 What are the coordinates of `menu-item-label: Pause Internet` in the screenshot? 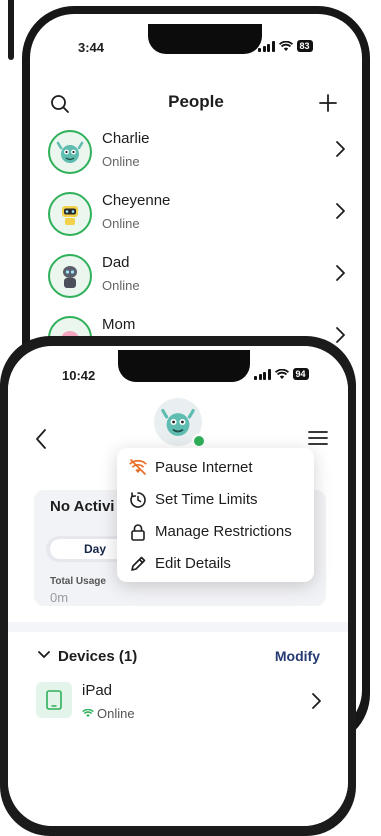 It's located at (204, 467).